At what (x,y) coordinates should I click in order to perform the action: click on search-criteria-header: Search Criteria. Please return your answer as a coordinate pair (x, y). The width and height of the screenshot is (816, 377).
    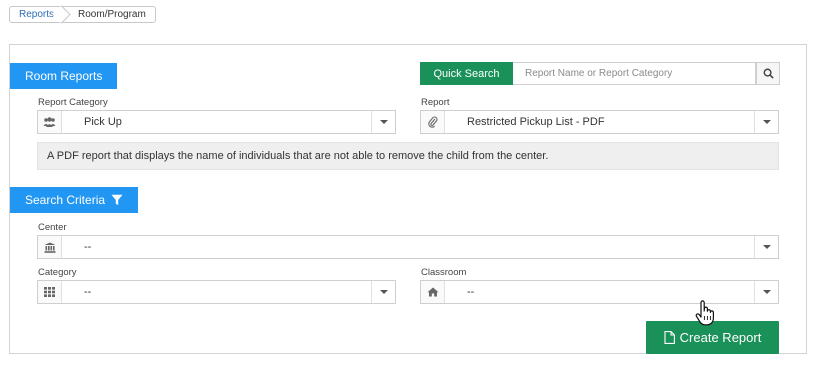
    Looking at the image, I should click on (74, 200).